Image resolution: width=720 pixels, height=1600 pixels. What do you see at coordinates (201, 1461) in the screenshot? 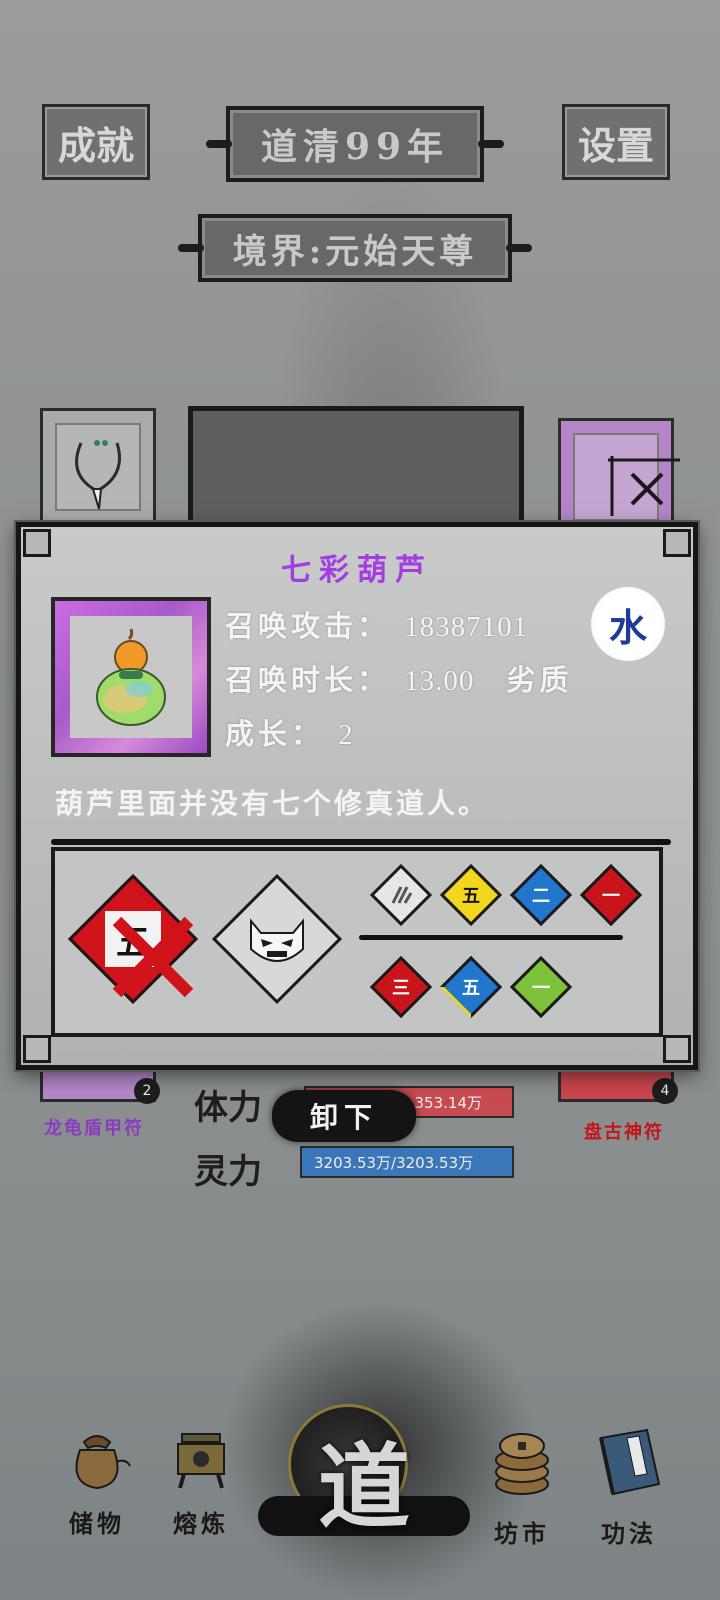
I see `furnace-icon` at bounding box center [201, 1461].